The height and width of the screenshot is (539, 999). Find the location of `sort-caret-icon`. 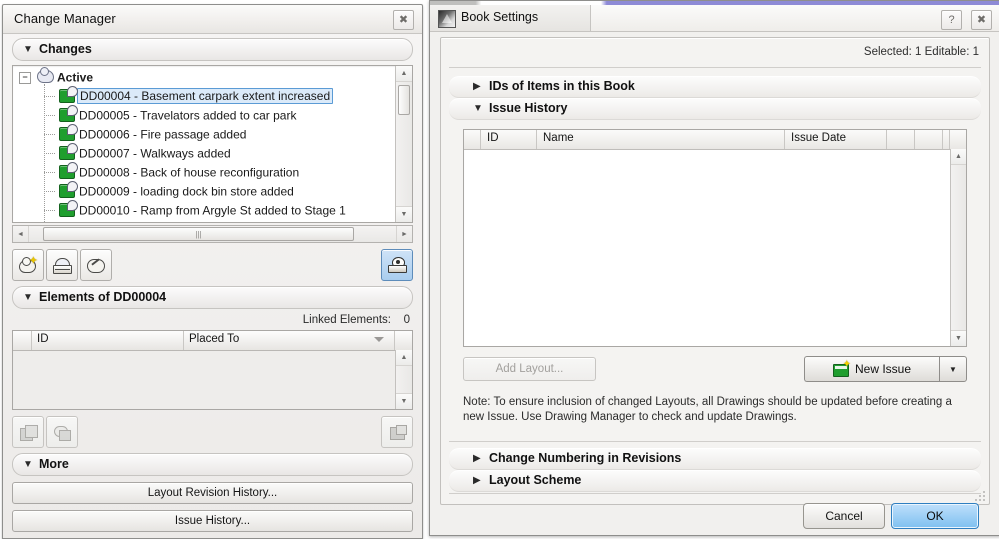

sort-caret-icon is located at coordinates (379, 339).